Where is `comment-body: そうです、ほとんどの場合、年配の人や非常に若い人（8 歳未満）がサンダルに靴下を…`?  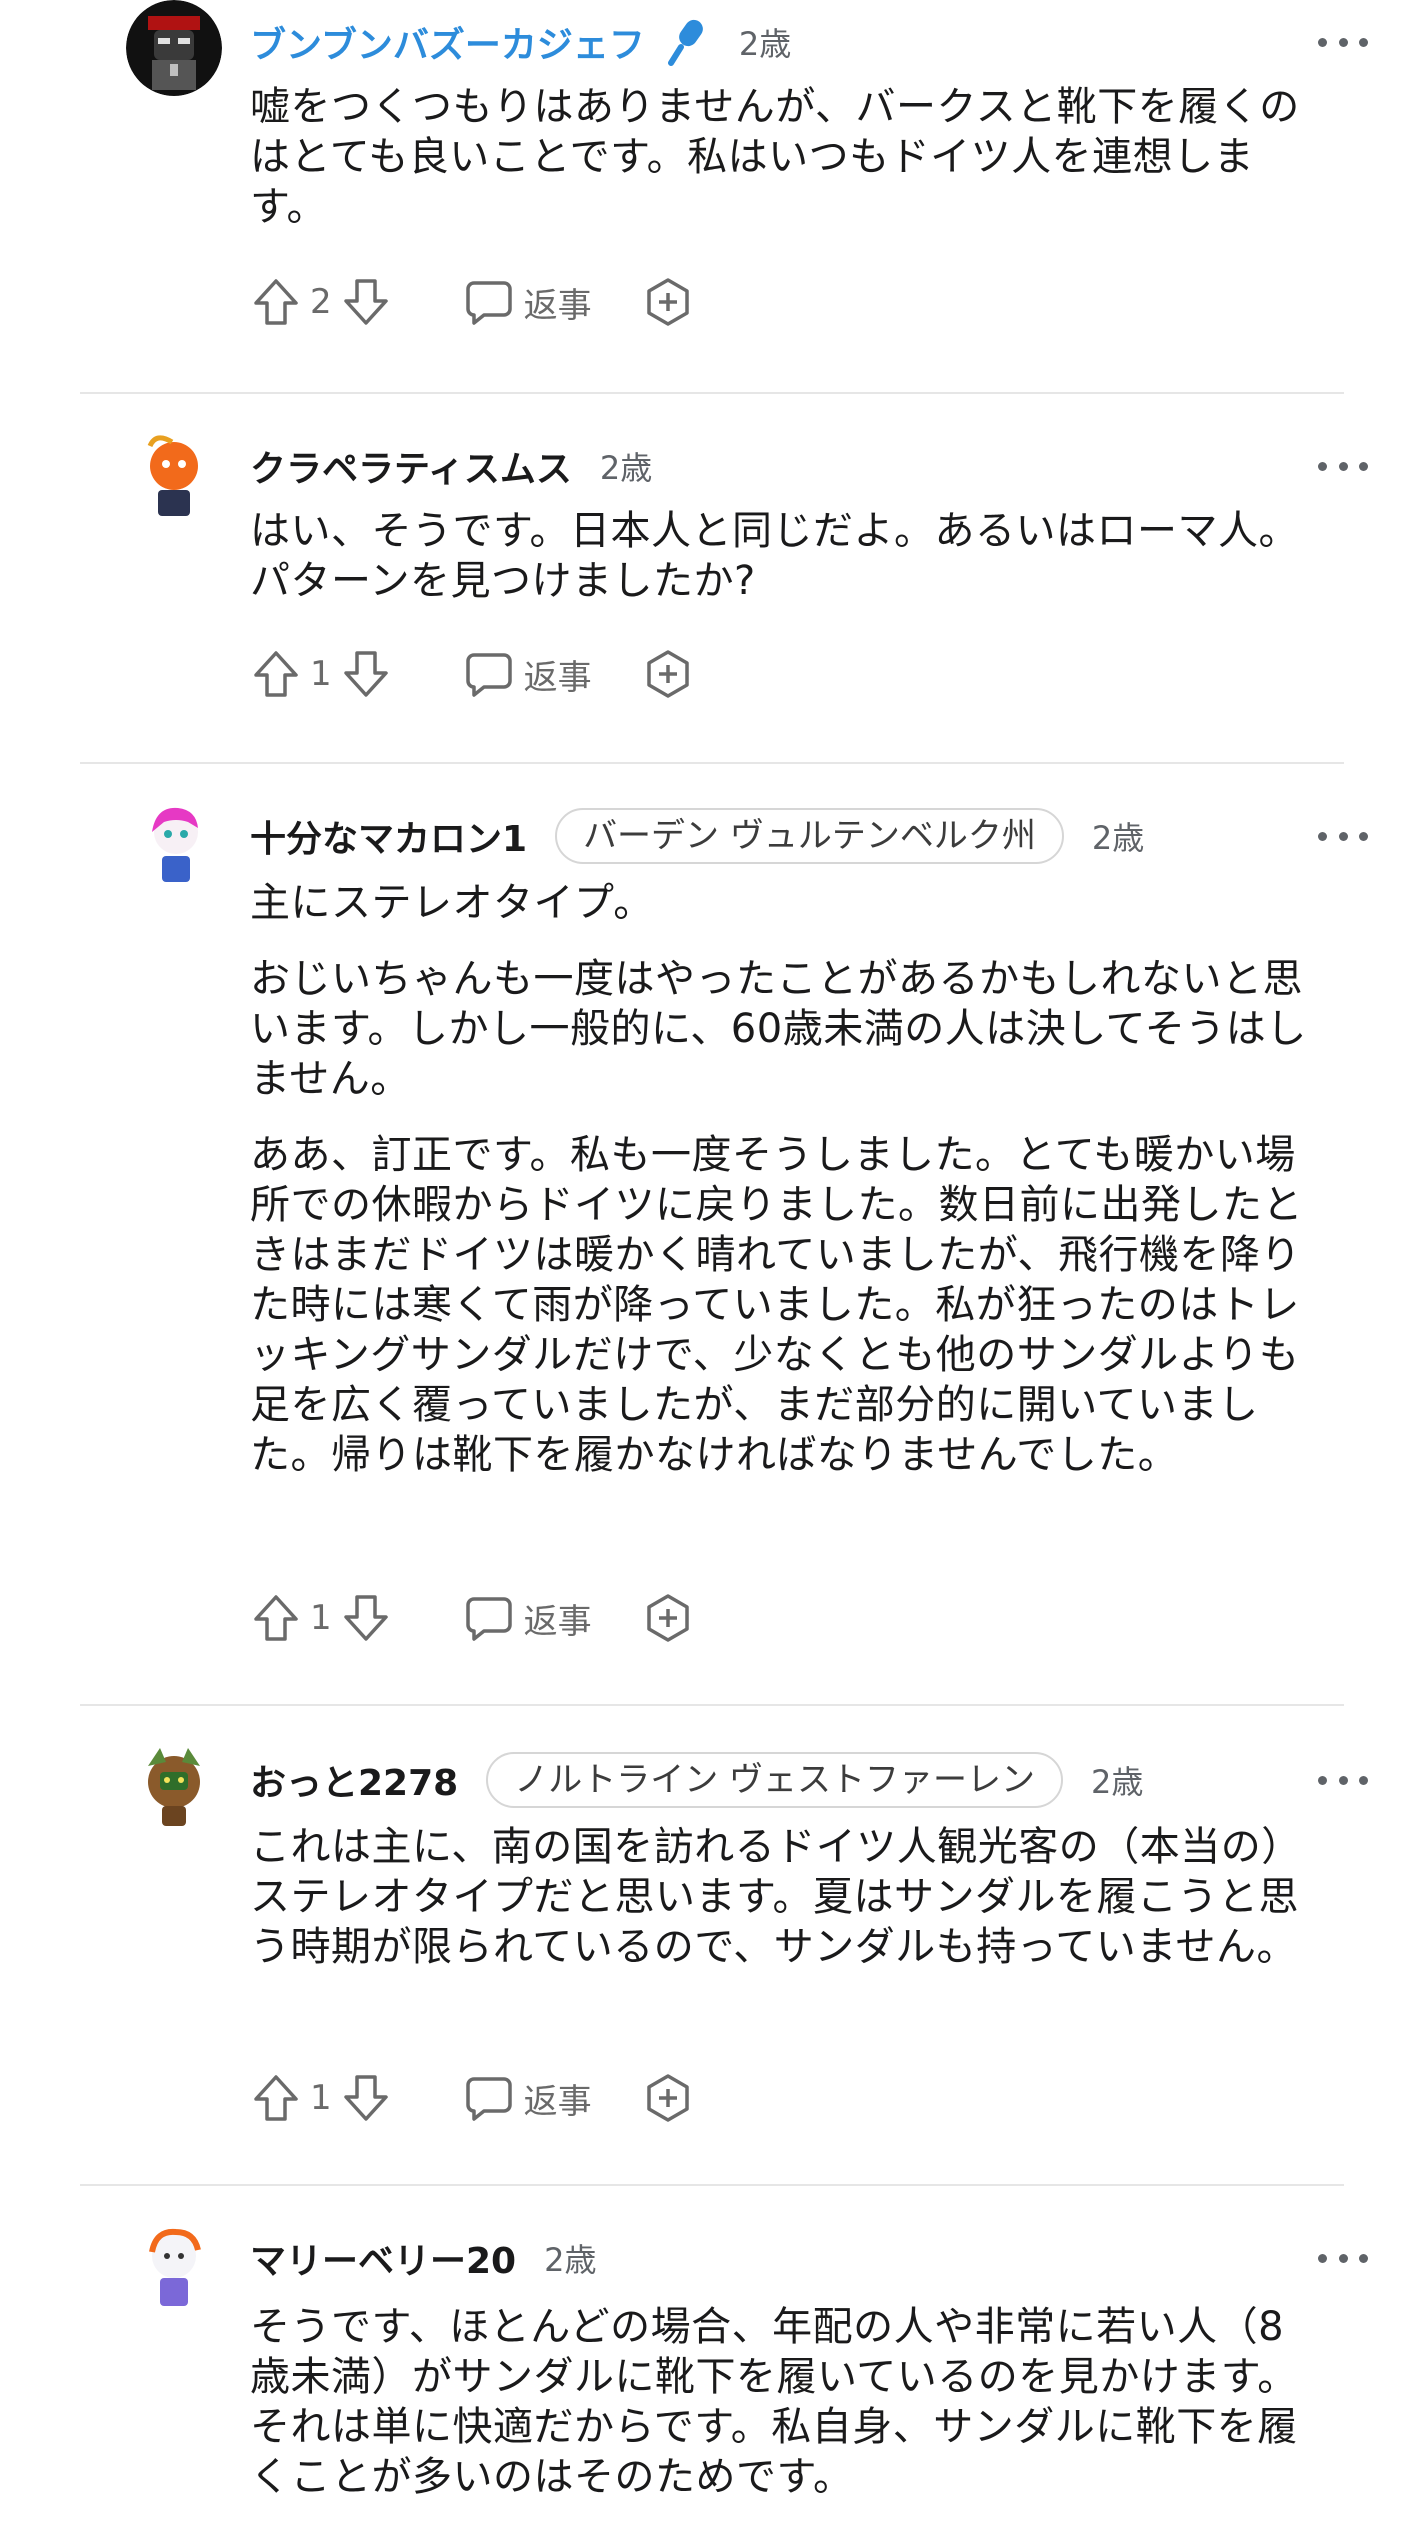 comment-body: そうです、ほとんどの場合、年配の人や非常に若い人（8 歳未満）がサンダルに靴下を… is located at coordinates (780, 2415).